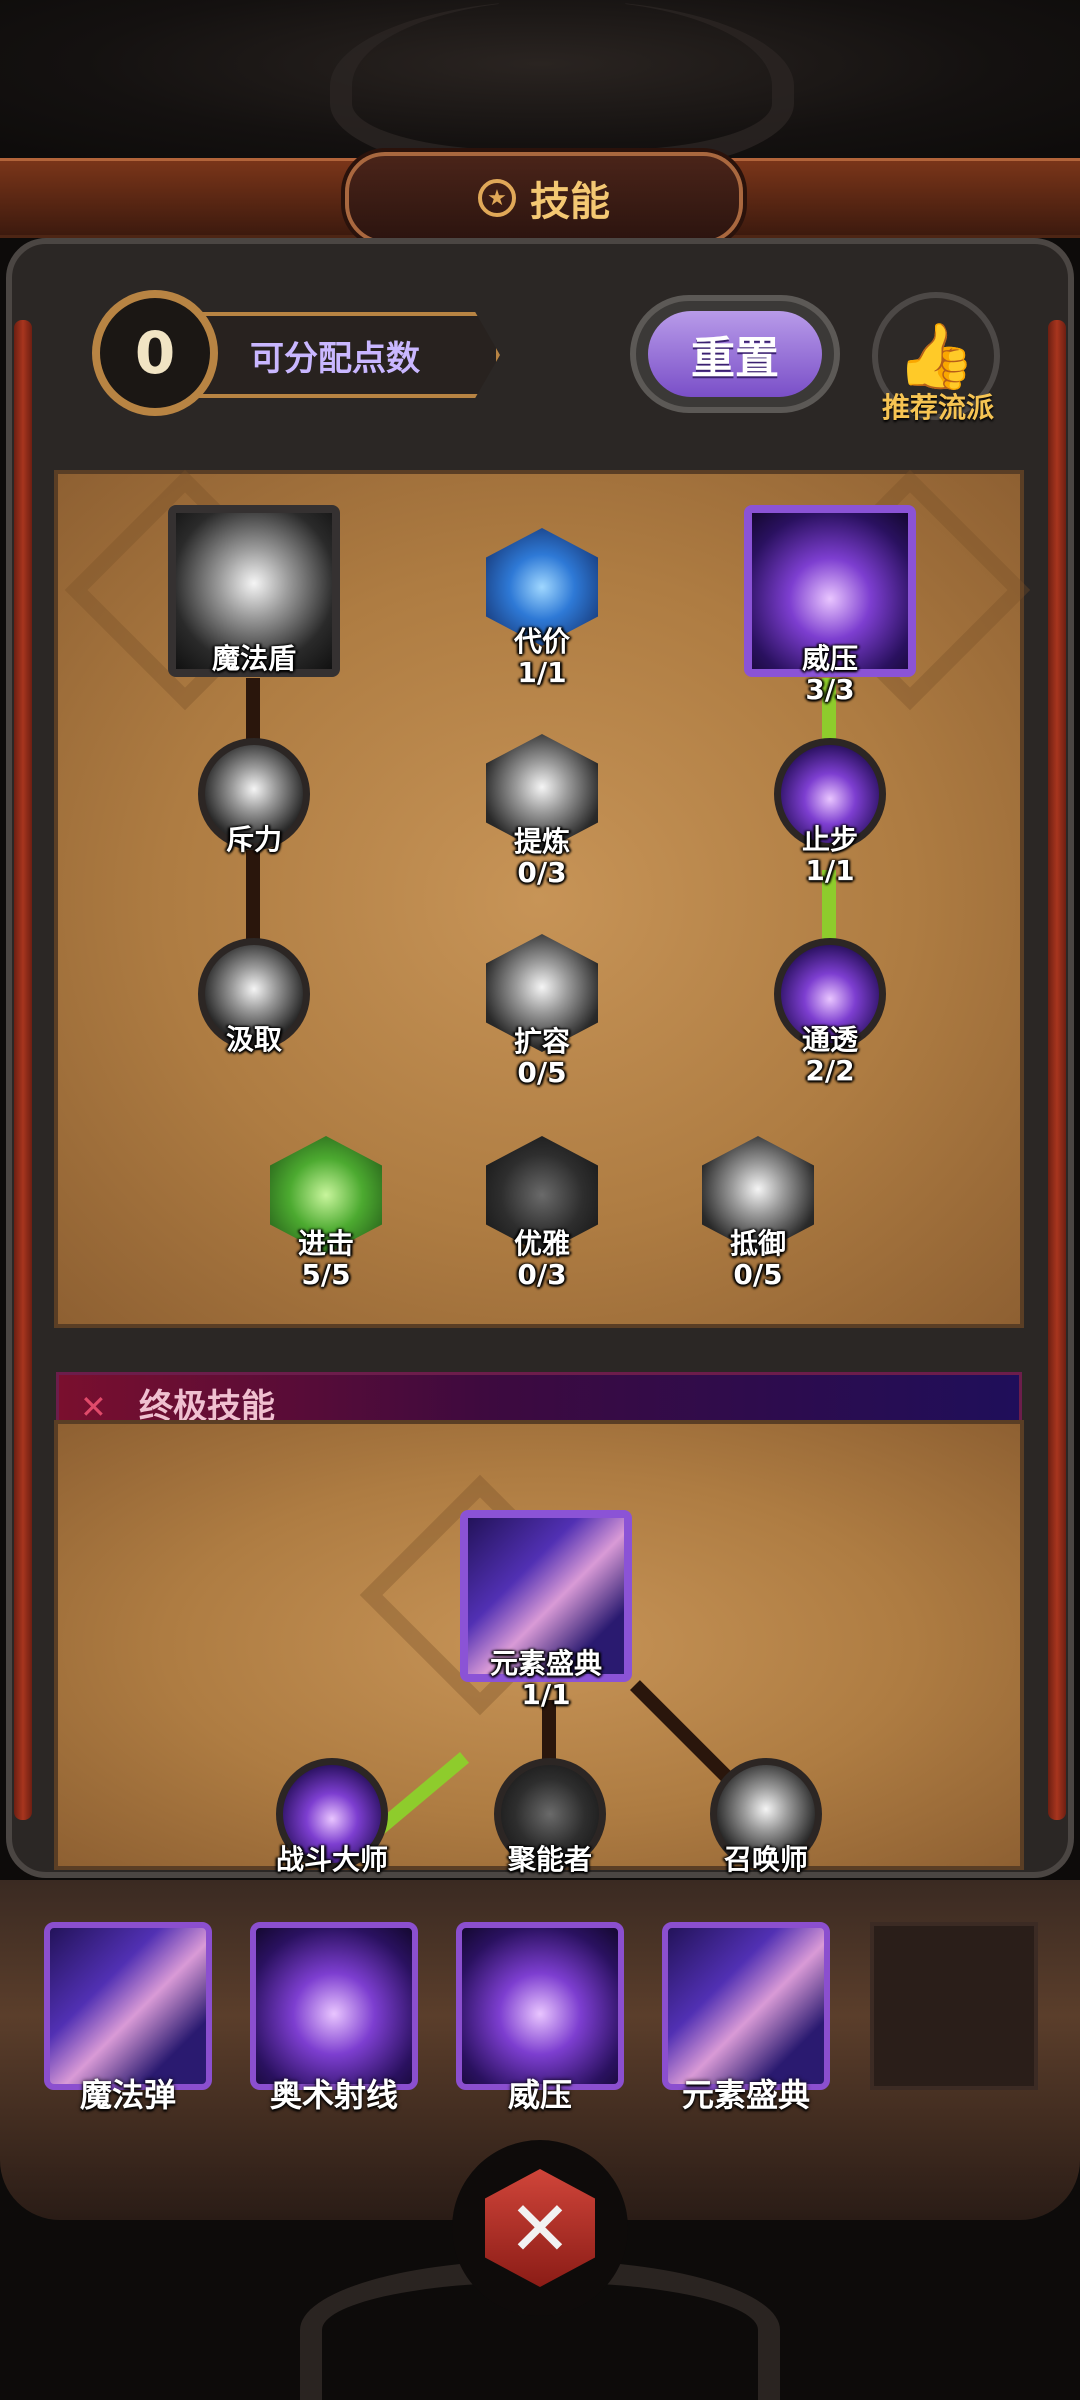 The width and height of the screenshot is (1080, 2400). What do you see at coordinates (570, 202) in the screenshot?
I see `page-title: 技能` at bounding box center [570, 202].